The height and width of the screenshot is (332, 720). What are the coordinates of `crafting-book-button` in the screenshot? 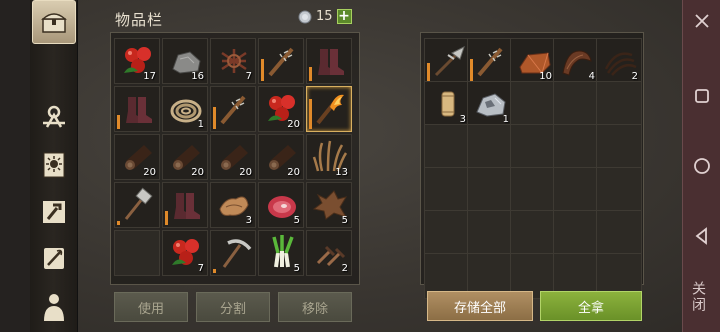 It's located at (54, 165).